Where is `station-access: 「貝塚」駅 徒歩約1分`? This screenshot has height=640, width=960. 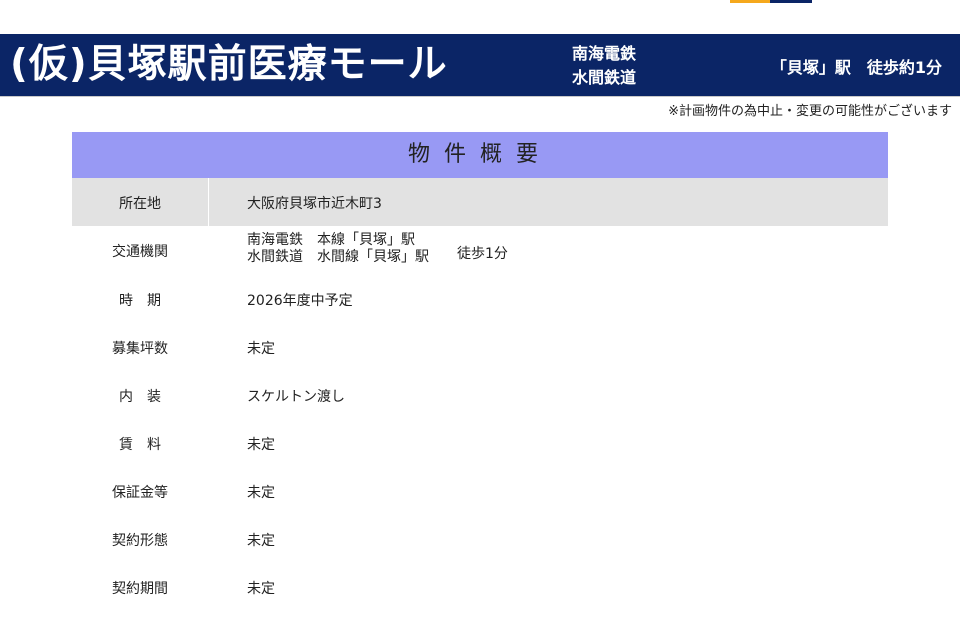
station-access: 「貝塚」駅 徒歩約1分 is located at coordinates (856, 66).